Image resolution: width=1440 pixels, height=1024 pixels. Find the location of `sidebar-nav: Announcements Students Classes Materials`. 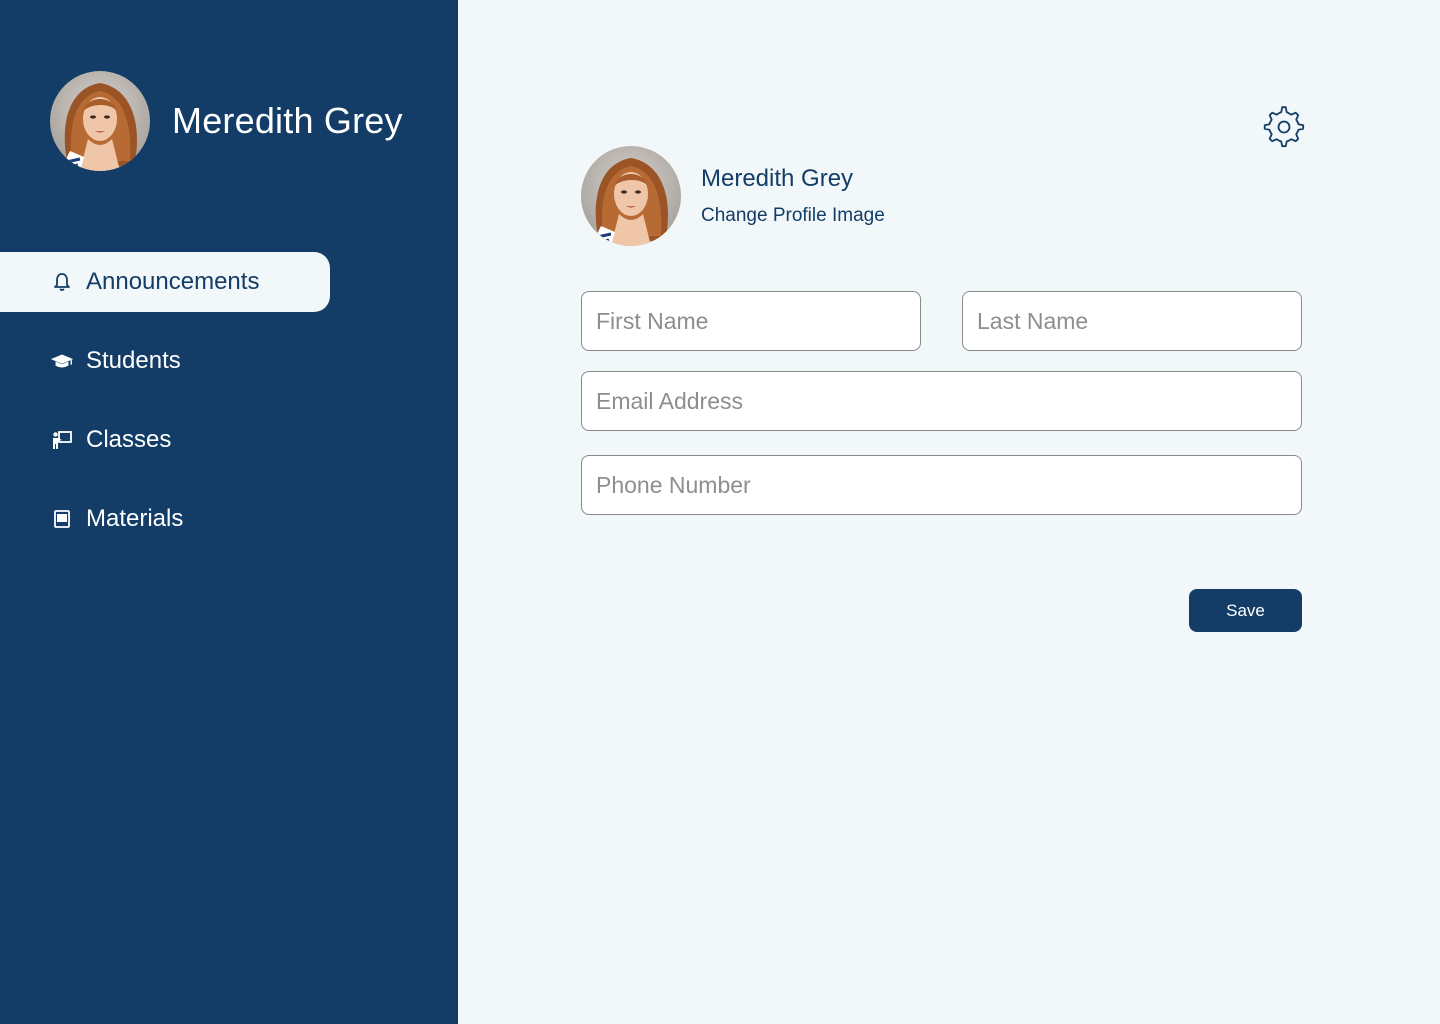

sidebar-nav: Announcements Students Classes Materials is located at coordinates (165, 410).